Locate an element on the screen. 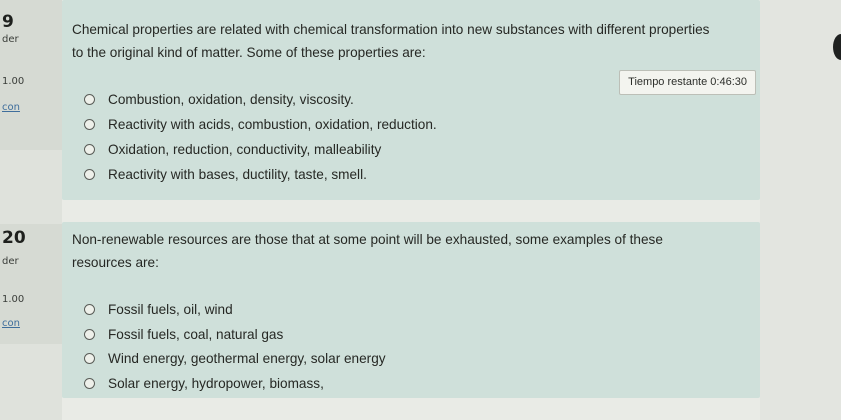 The width and height of the screenshot is (841, 420). question-number: 20 is located at coordinates (14, 238).